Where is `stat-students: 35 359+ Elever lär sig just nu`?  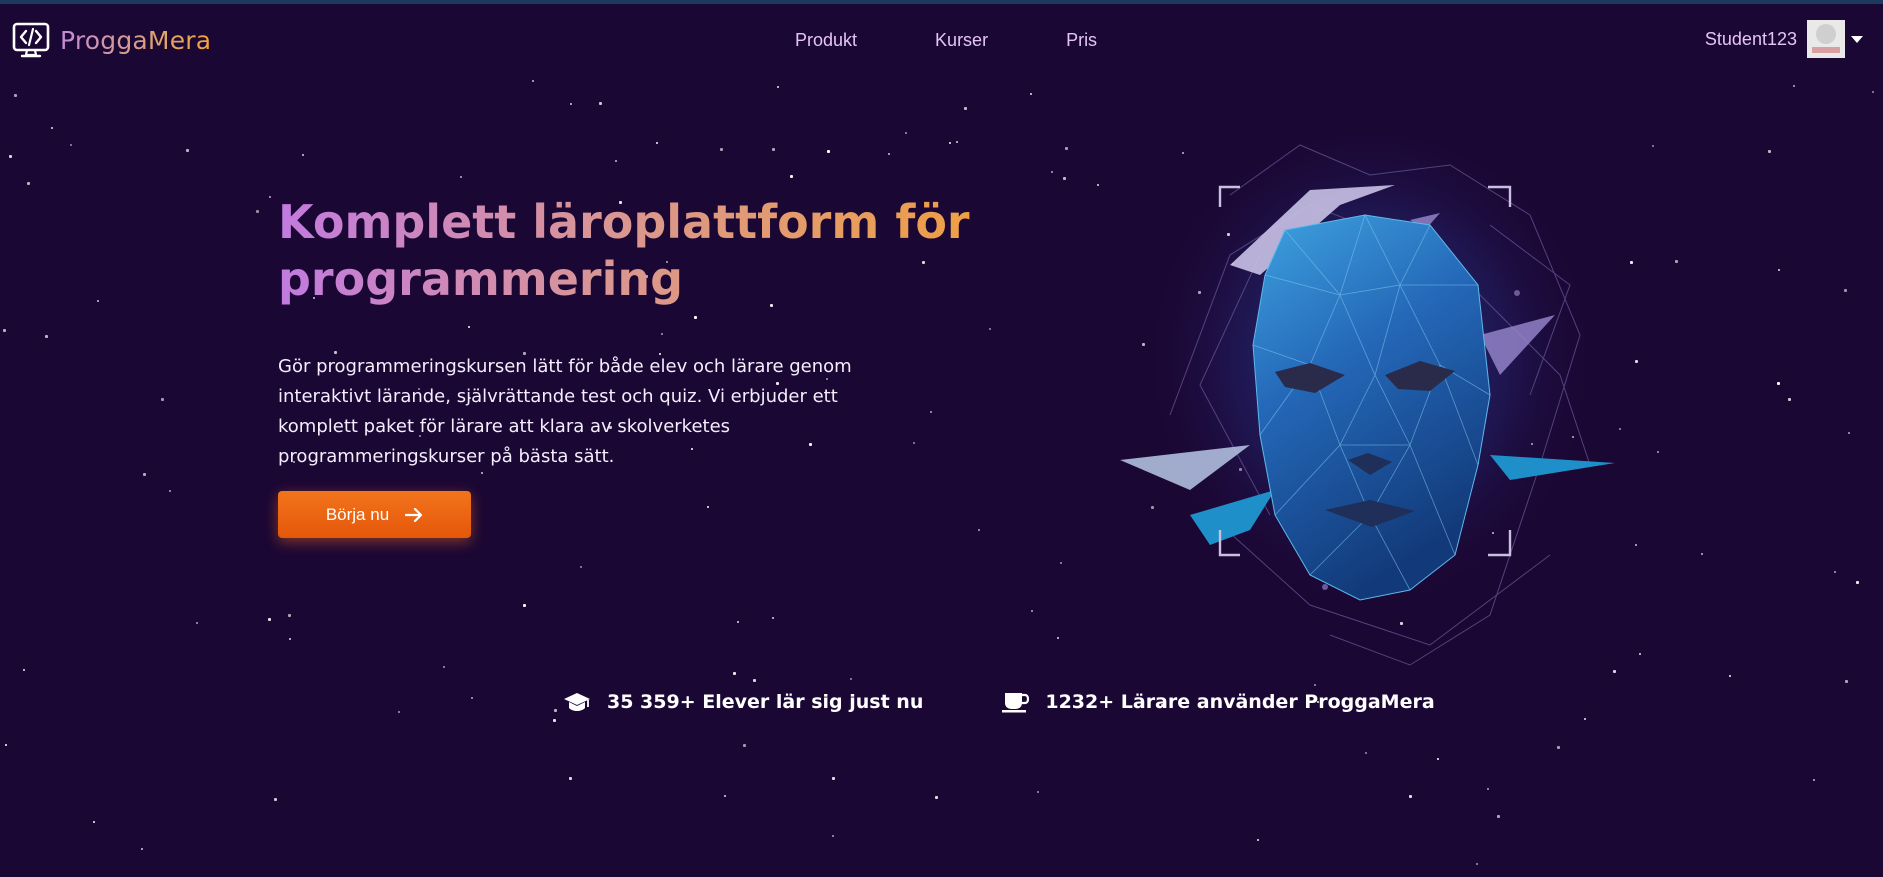
stat-students: 35 359+ Elever lär sig just nu is located at coordinates (743, 702).